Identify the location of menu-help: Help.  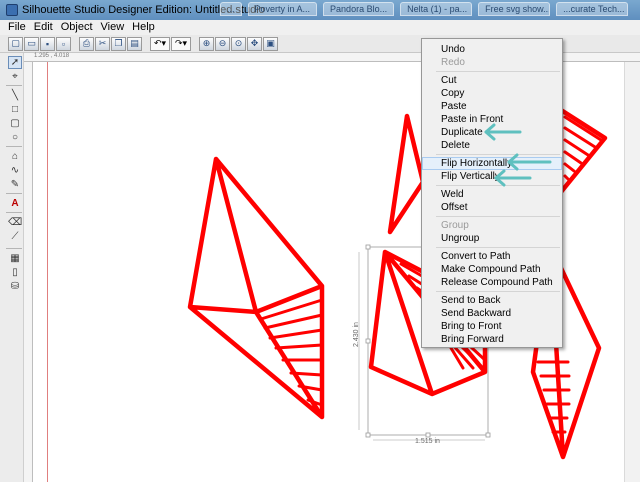
(143, 27).